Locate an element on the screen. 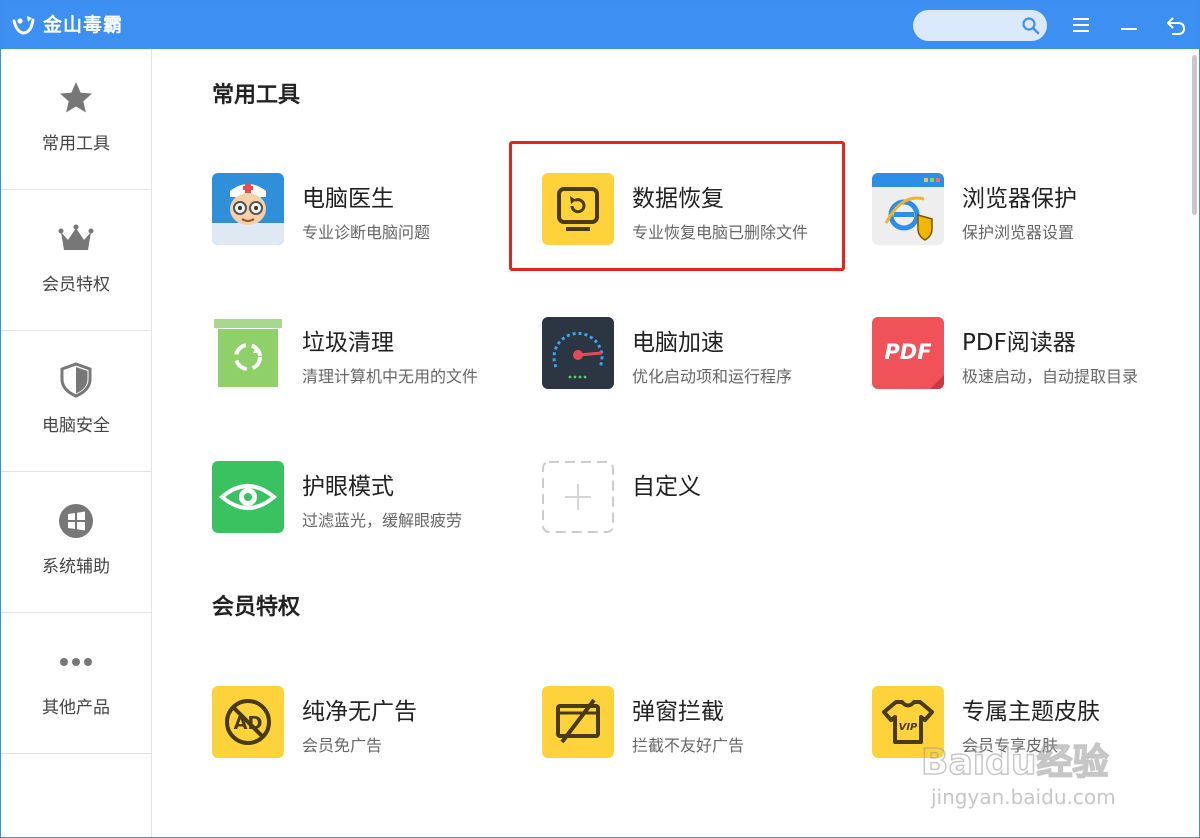 The height and width of the screenshot is (838, 1200). tool-desc: 过滤蓝光，缓解眼疲劳 is located at coordinates (382, 520).